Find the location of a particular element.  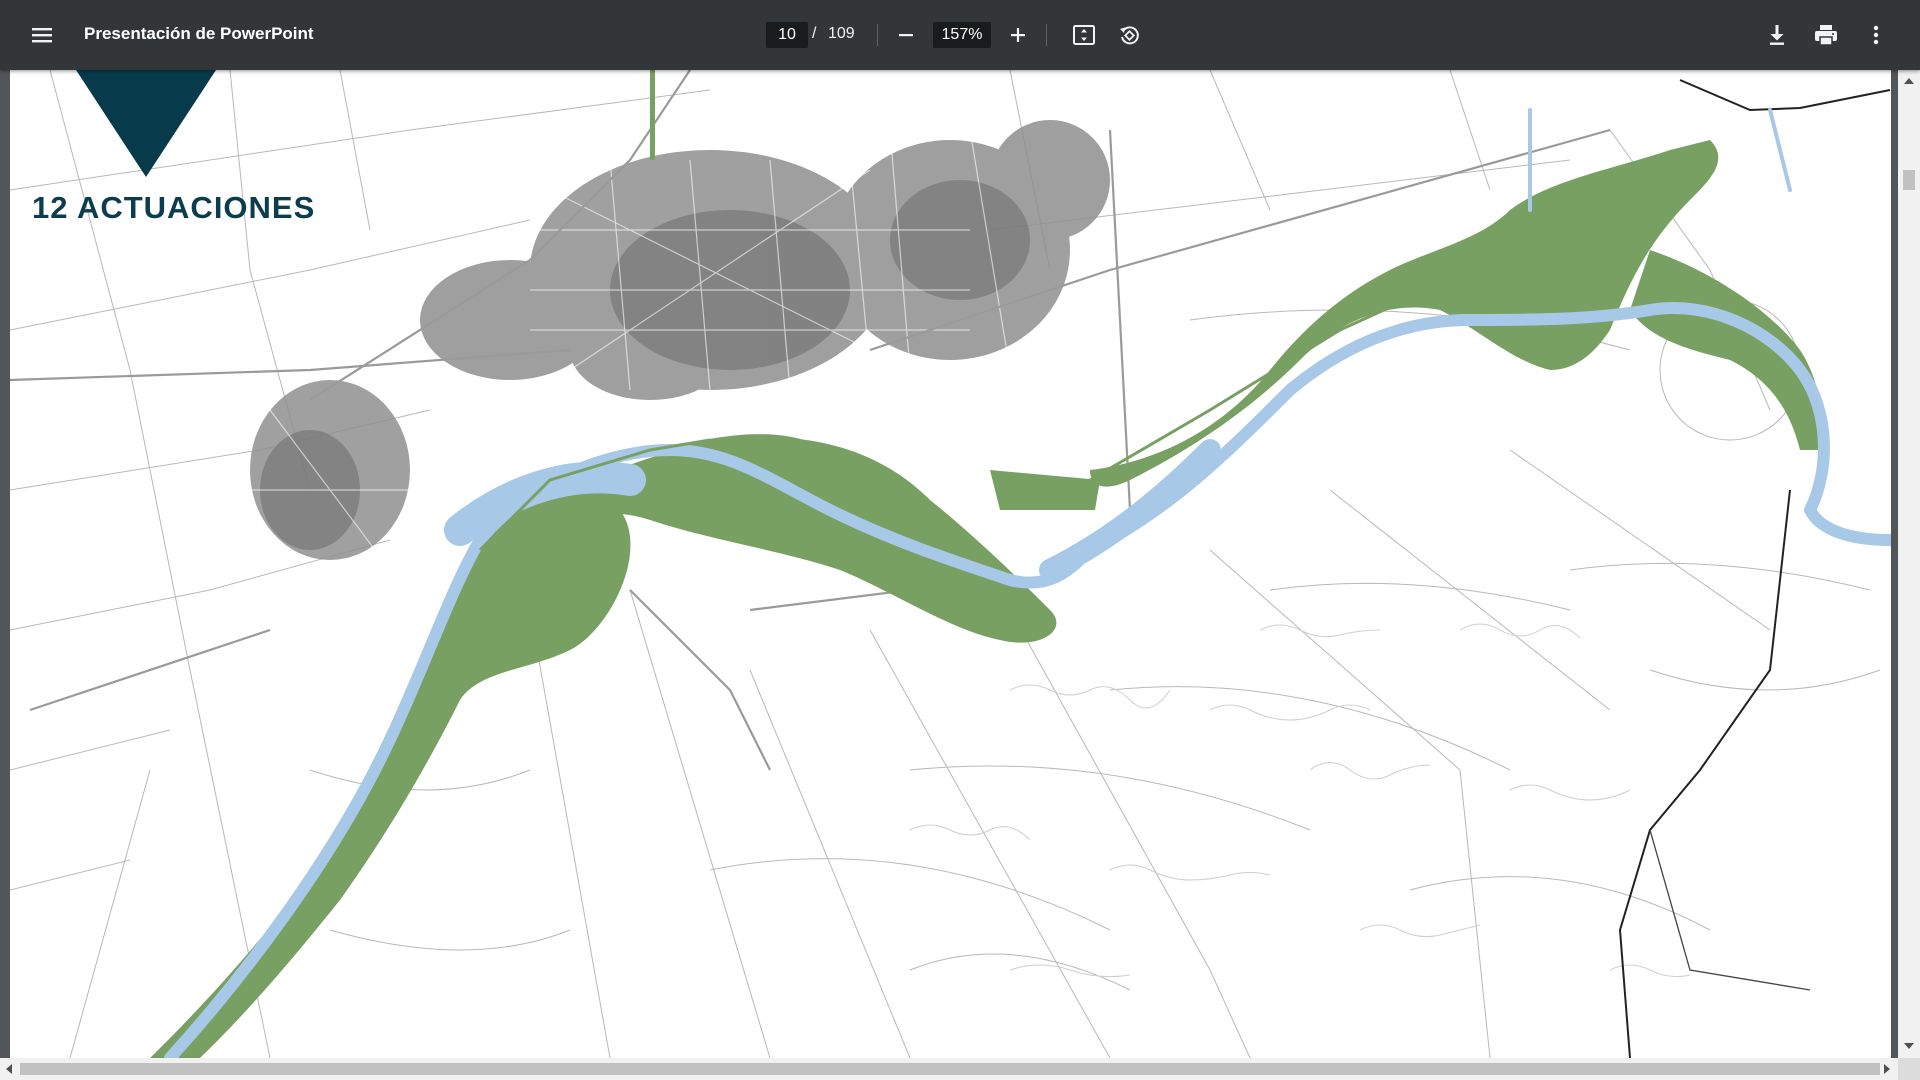

horizontal-scrollbar-thumb is located at coordinates (950, 1069).